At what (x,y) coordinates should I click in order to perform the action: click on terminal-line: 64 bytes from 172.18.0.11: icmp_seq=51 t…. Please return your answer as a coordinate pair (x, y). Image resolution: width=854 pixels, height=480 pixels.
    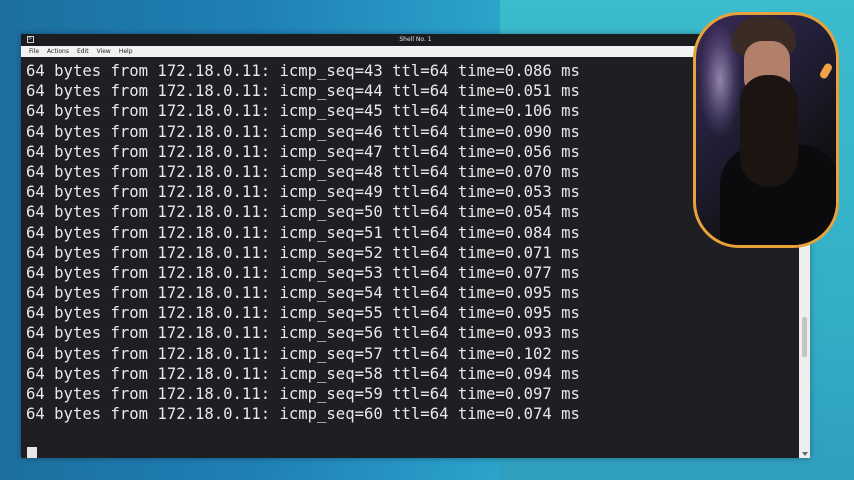
    Looking at the image, I should click on (303, 232).